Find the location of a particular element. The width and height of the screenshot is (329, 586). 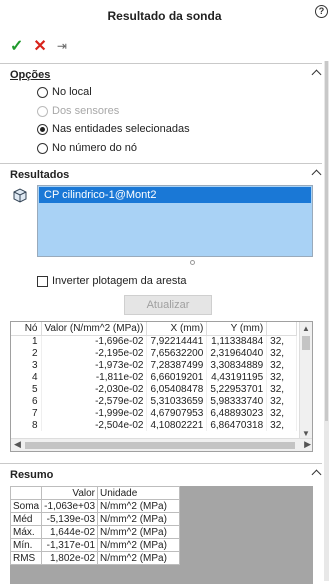

results-heading: Resultados is located at coordinates (39, 175).